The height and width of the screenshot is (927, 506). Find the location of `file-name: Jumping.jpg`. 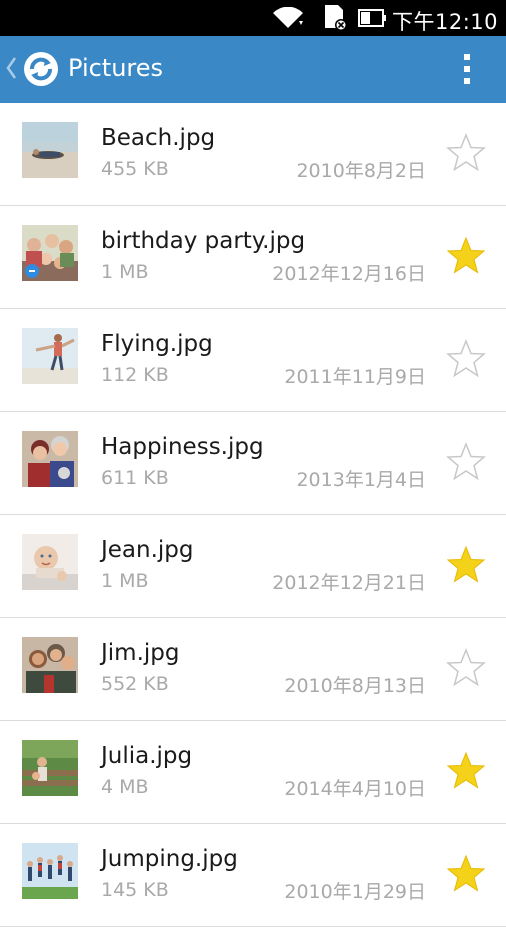

file-name: Jumping.jpg is located at coordinates (169, 859).